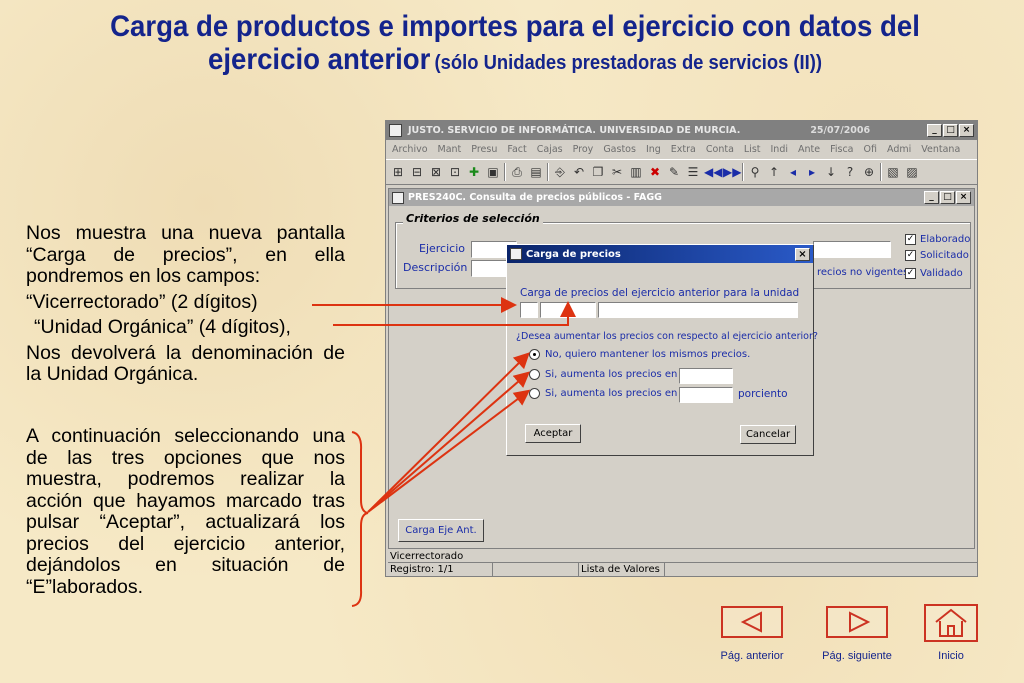 The image size is (1024, 683). I want to click on form-icon: ▨, so click(912, 172).